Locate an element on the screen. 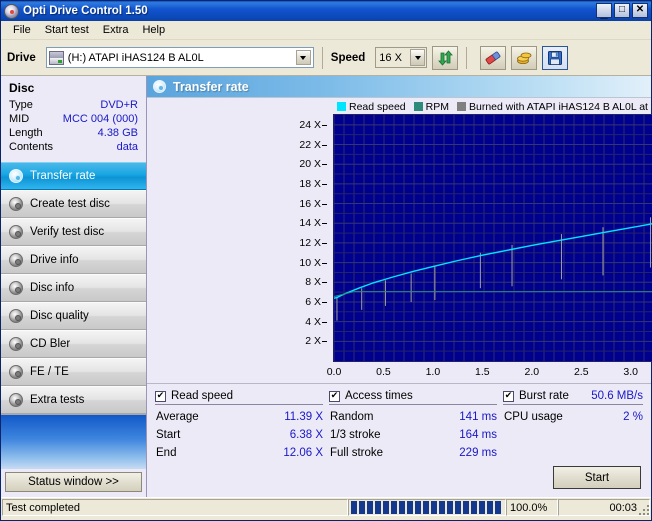 This screenshot has width=652, height=521. access-times-checkbox is located at coordinates (334, 396).